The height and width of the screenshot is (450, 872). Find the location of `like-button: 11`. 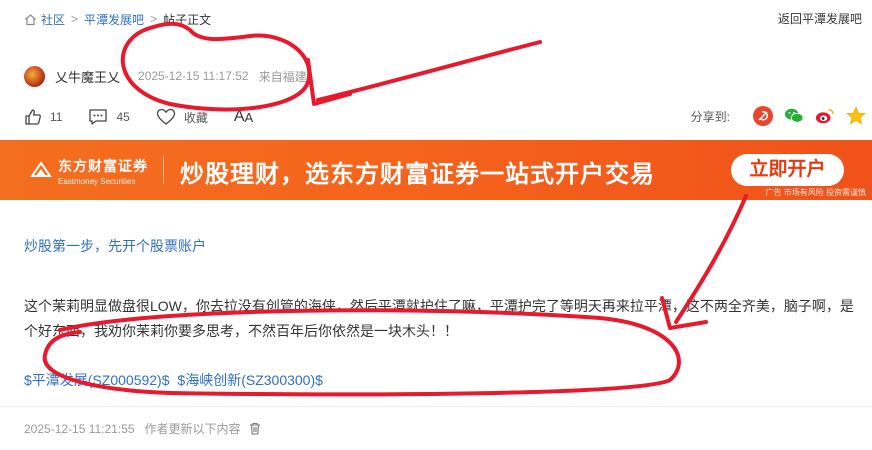

like-button: 11 is located at coordinates (43, 117).